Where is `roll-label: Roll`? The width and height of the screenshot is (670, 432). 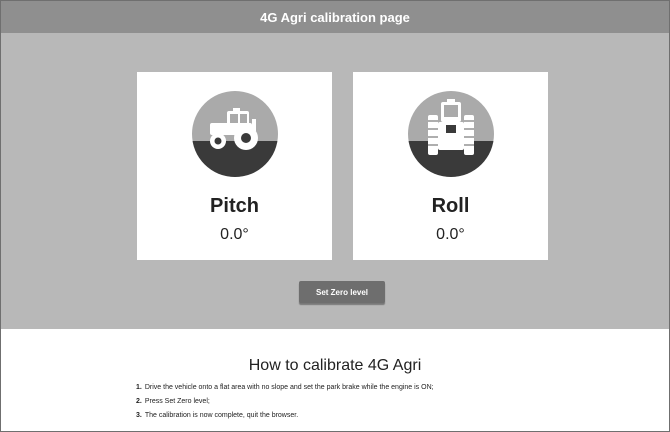 roll-label: Roll is located at coordinates (450, 206).